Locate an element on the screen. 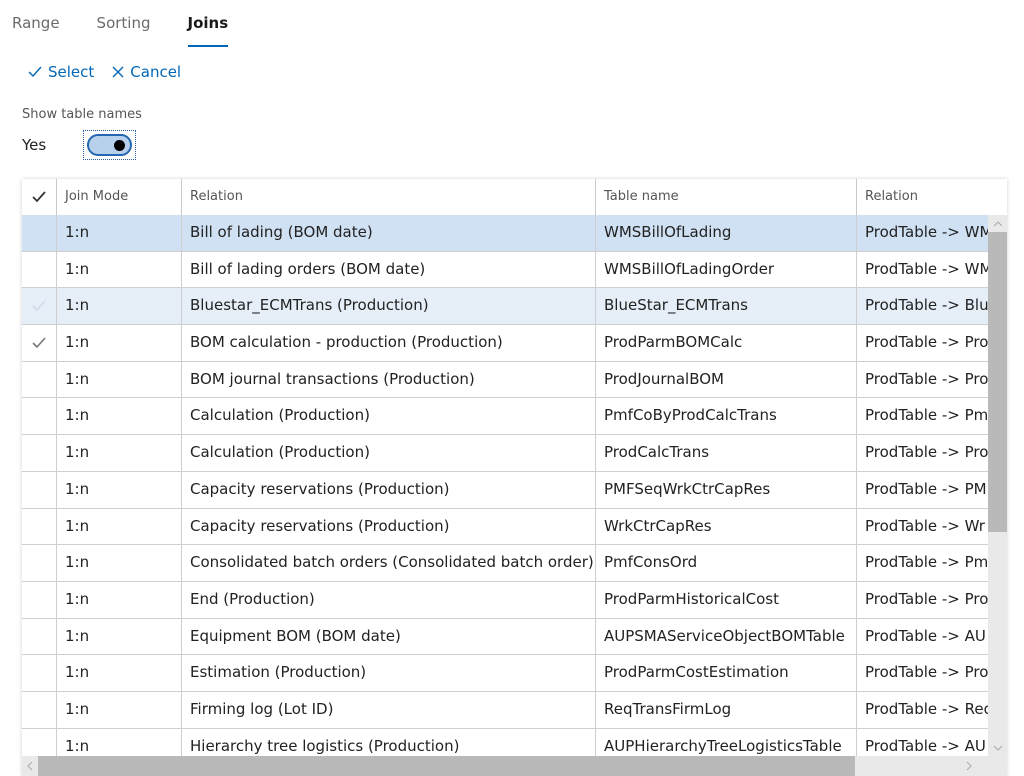 The height and width of the screenshot is (776, 1024). relation-cell: Estimation (Production) is located at coordinates (389, 673).